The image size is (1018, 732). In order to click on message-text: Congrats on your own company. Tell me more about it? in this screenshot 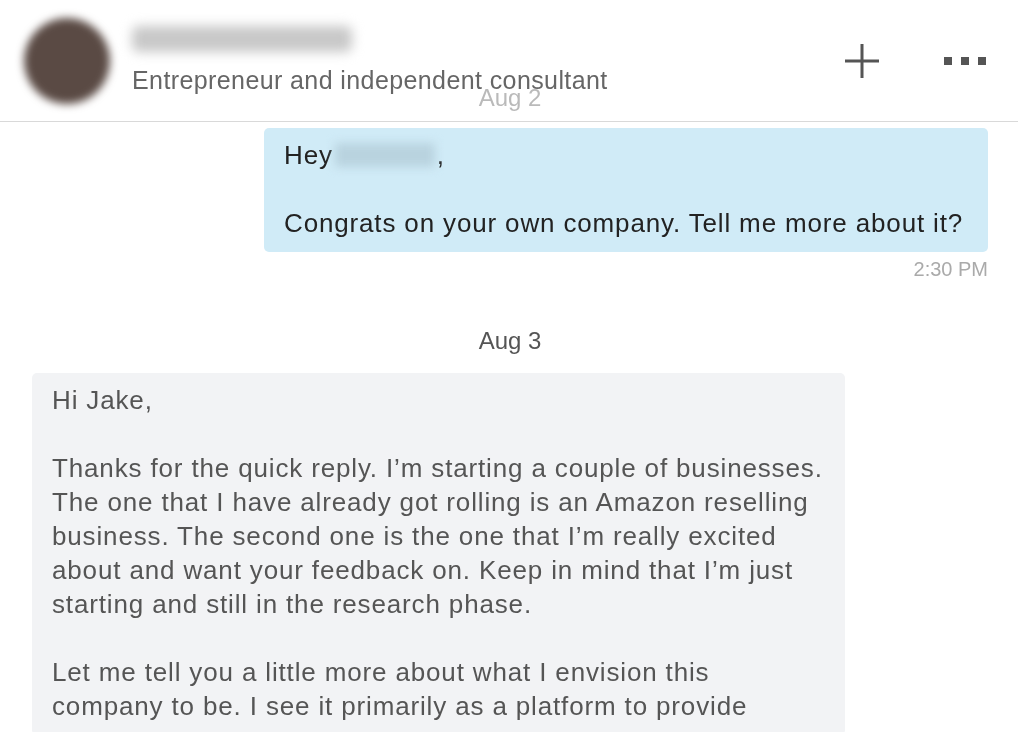, I will do `click(624, 223)`.